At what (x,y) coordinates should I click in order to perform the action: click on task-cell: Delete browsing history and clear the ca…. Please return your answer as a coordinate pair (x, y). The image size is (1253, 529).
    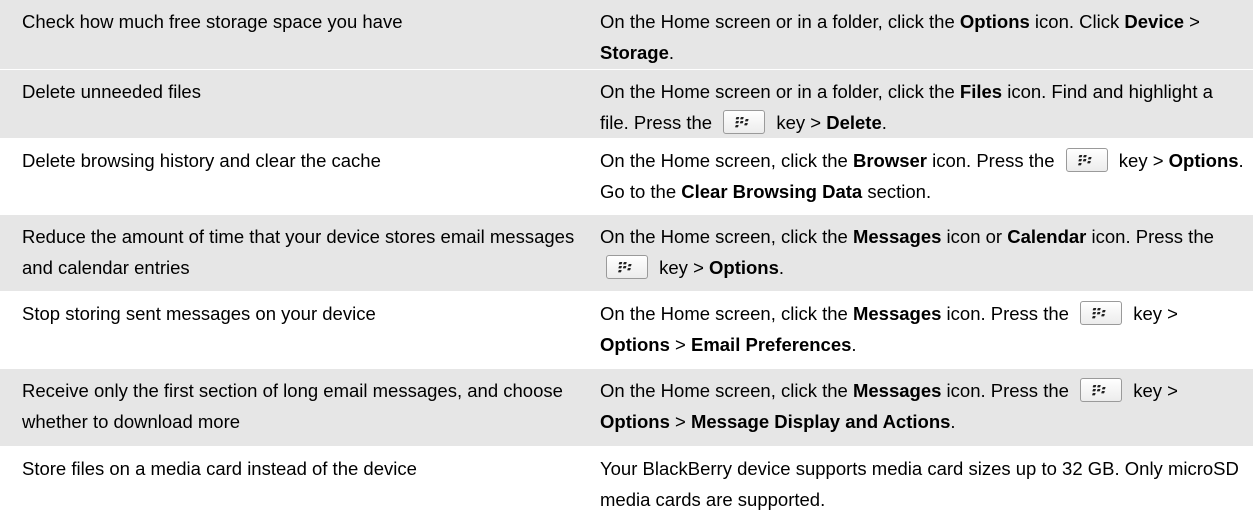
    Looking at the image, I should click on (201, 160).